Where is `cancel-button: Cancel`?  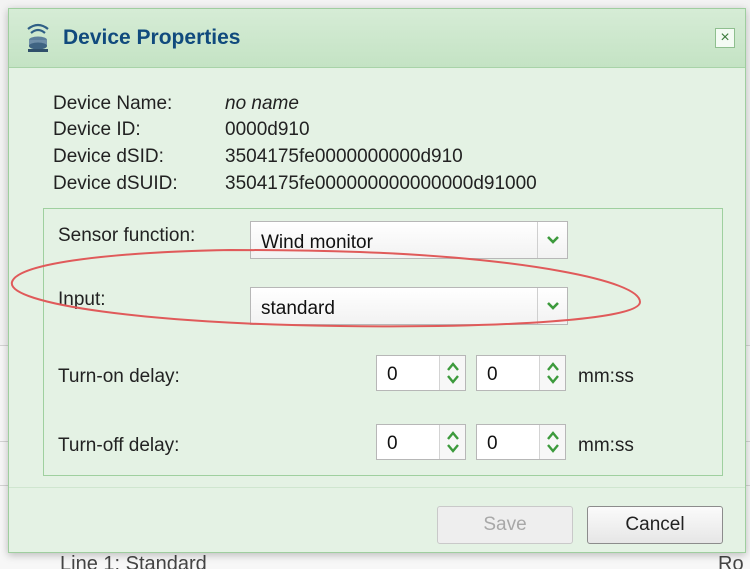
cancel-button: Cancel is located at coordinates (655, 525).